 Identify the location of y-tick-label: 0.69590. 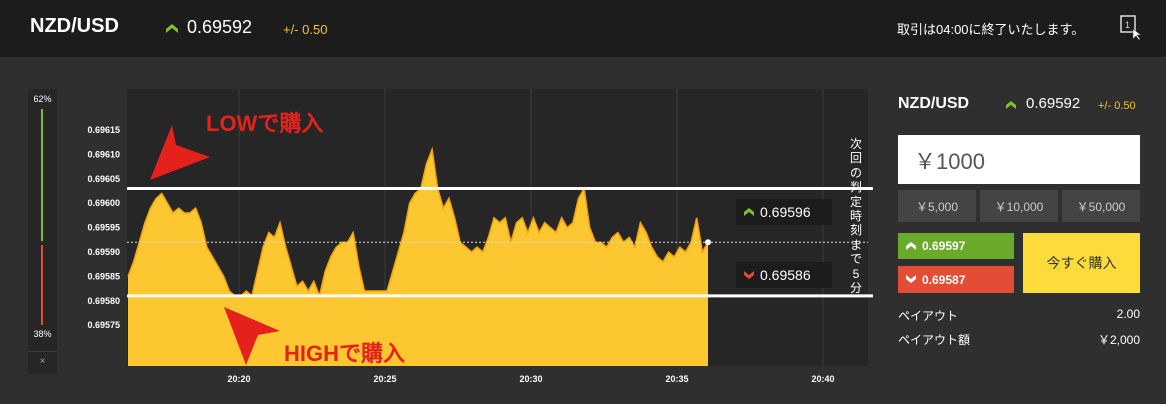
(103, 252).